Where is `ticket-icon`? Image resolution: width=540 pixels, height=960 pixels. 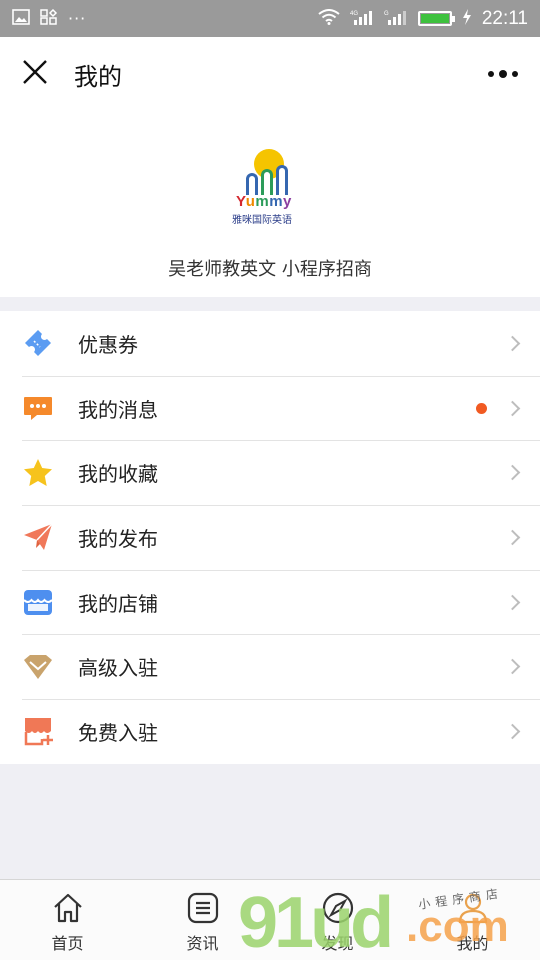
ticket-icon is located at coordinates (38, 343).